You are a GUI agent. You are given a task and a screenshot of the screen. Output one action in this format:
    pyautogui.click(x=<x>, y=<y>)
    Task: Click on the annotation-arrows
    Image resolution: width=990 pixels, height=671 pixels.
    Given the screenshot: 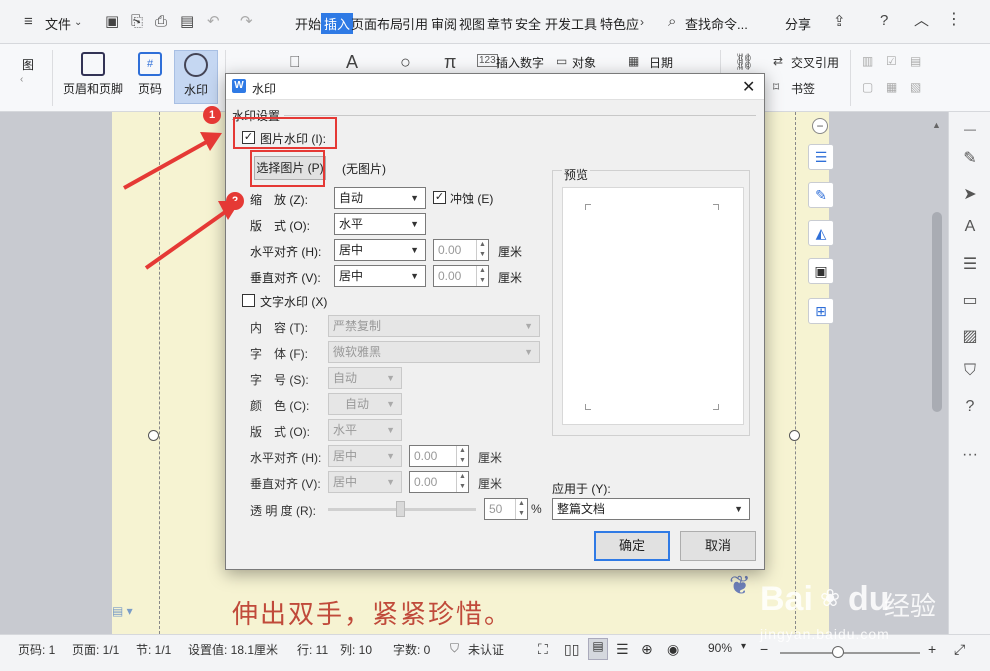 What is the action you would take?
    pyautogui.click(x=181, y=201)
    